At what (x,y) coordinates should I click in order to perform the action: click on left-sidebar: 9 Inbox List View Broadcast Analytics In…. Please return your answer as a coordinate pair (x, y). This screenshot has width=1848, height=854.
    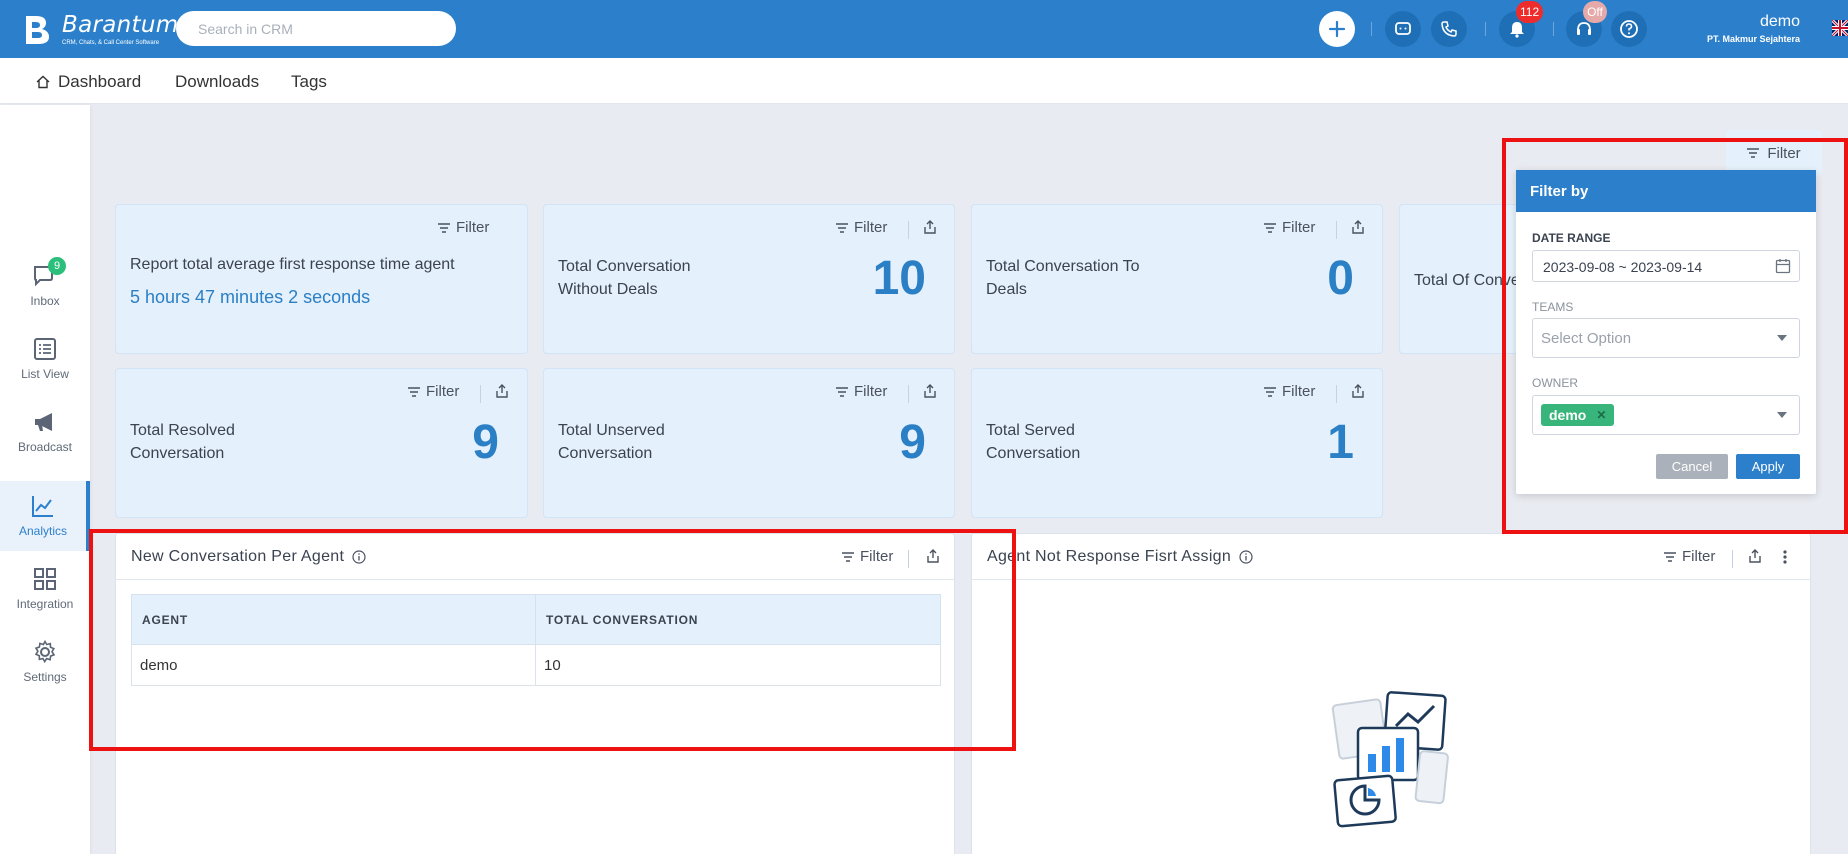
    Looking at the image, I should click on (45, 479).